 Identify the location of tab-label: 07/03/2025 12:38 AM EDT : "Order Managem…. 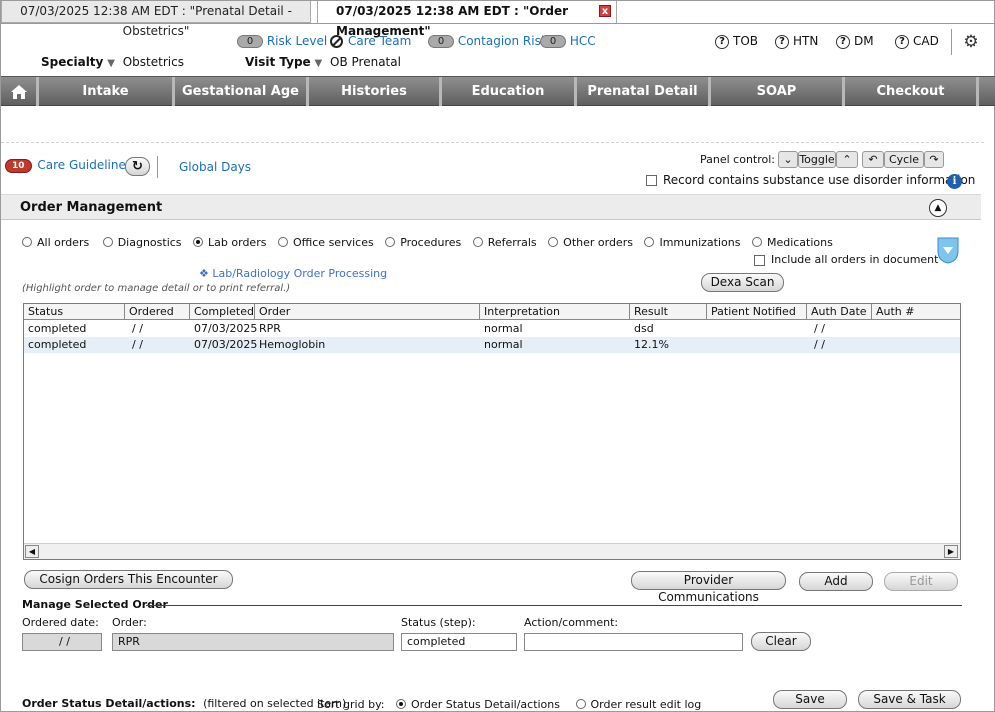
(452, 21).